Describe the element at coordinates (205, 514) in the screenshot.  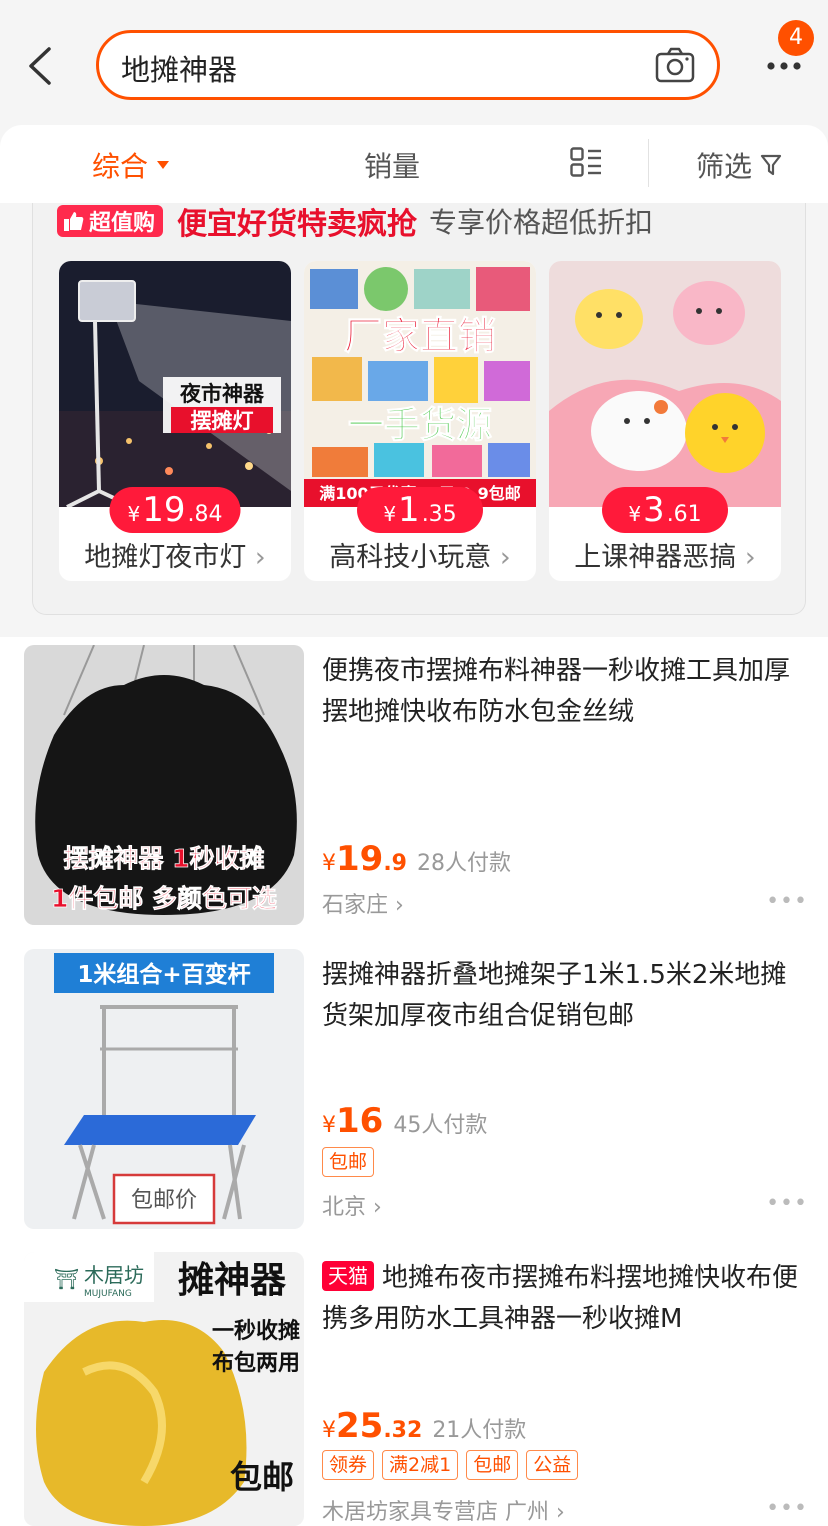
I see `price-decimal: .84` at that location.